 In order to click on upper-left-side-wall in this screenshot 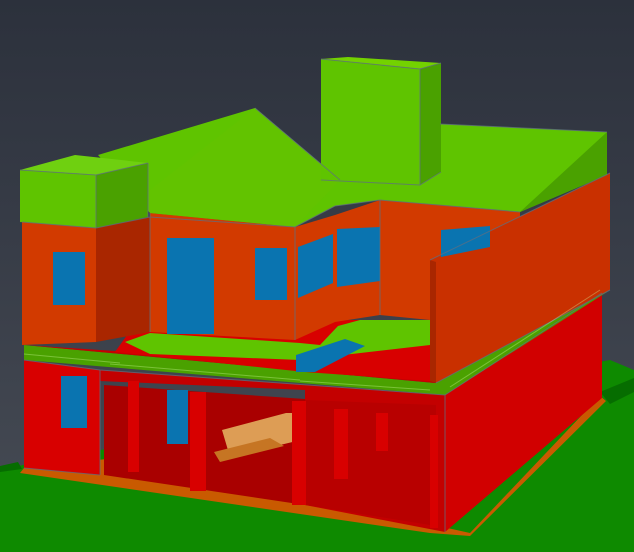, I will do `click(123, 279)`.